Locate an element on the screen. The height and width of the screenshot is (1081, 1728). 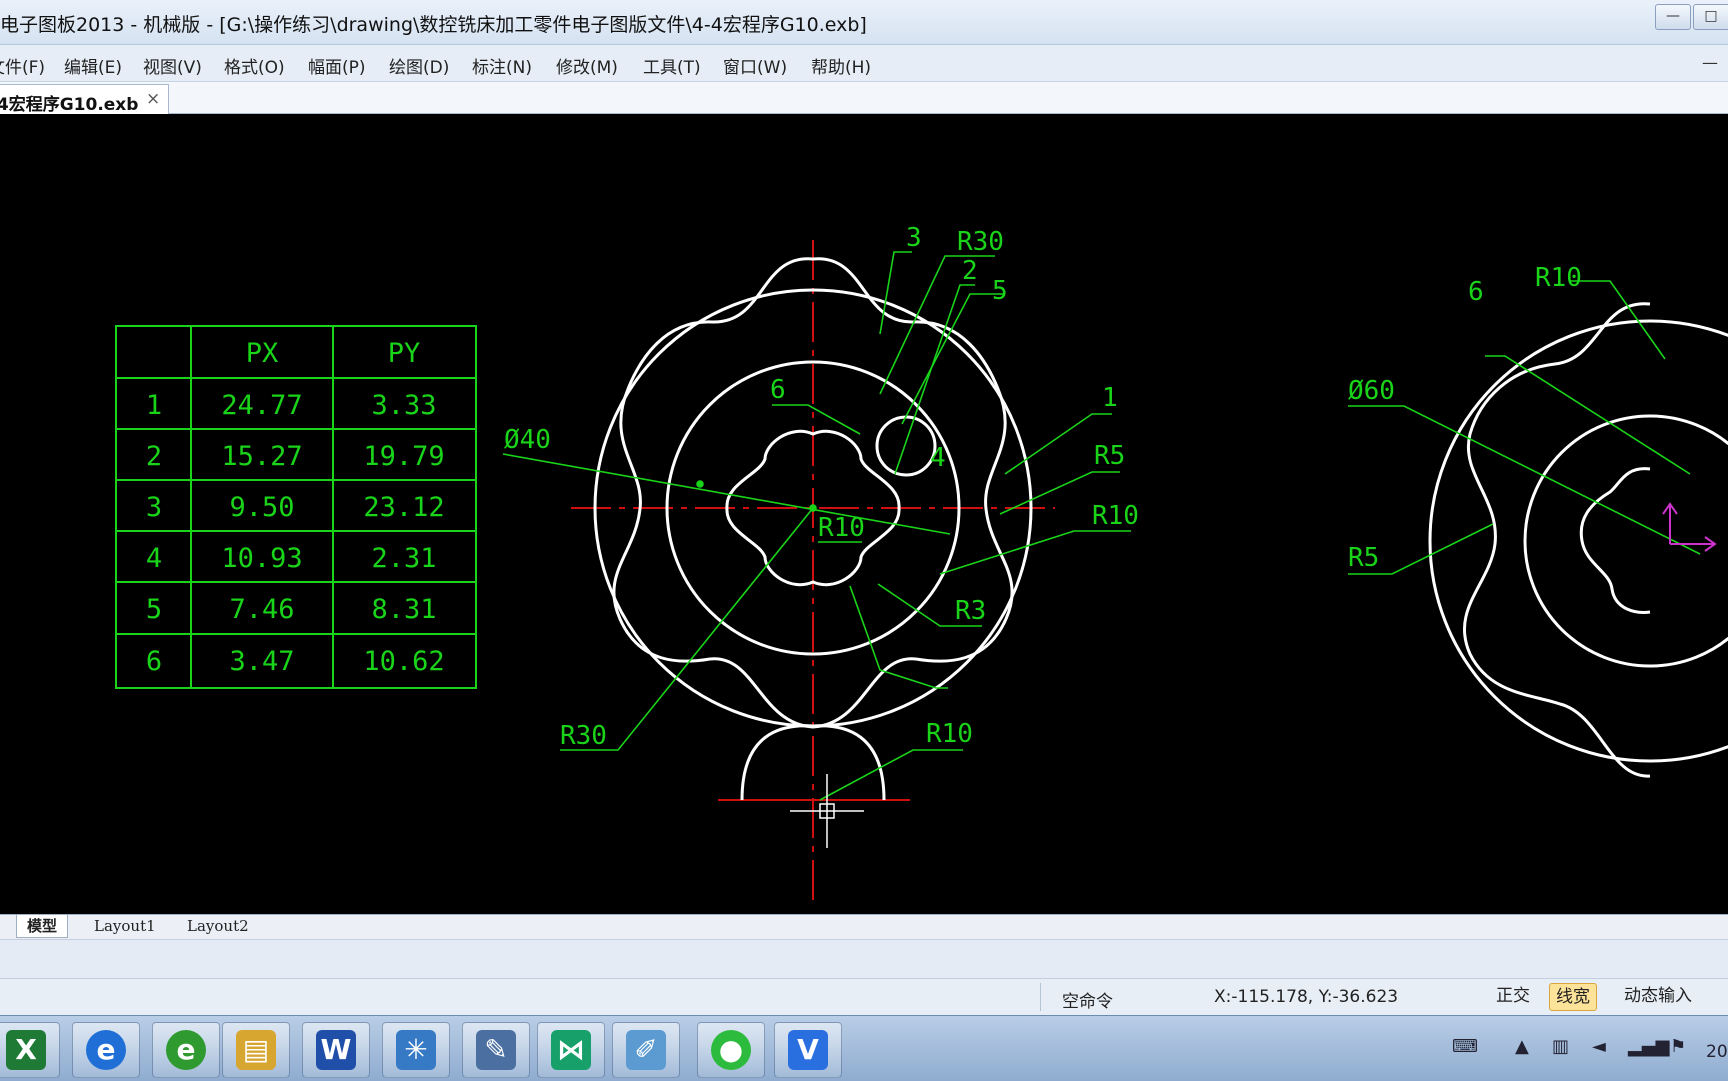
search-tool-icon: ✳ is located at coordinates (416, 1050).